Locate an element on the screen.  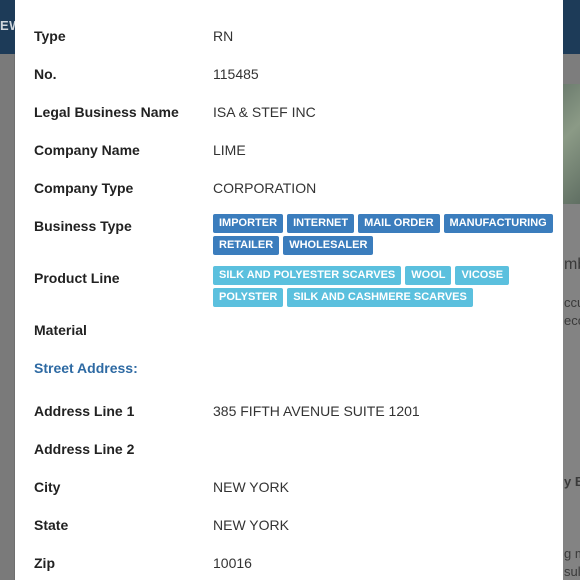
field-label: Business Type is located at coordinates (83, 226).